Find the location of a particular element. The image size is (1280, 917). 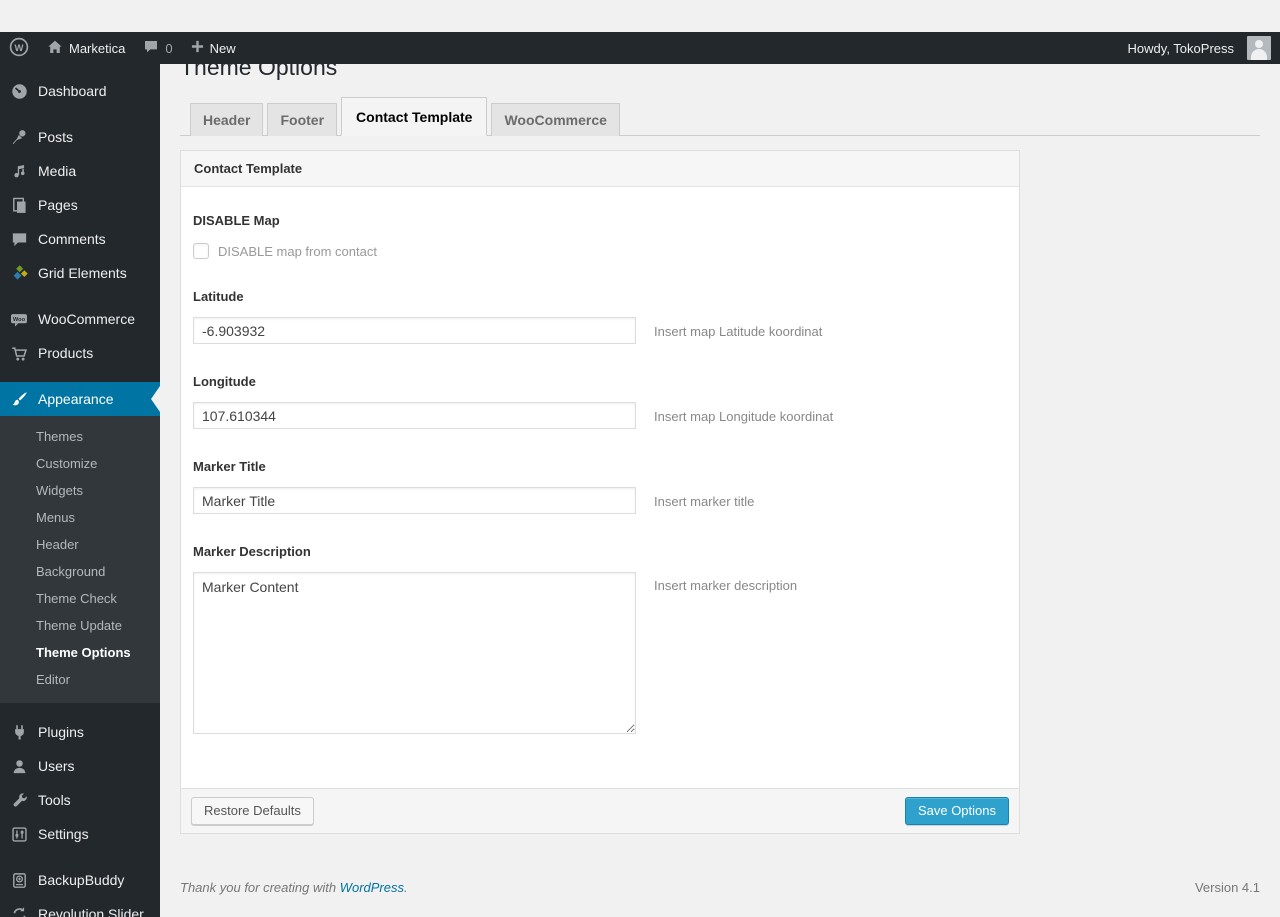

sidebar-item-label: Posts is located at coordinates (56, 137).